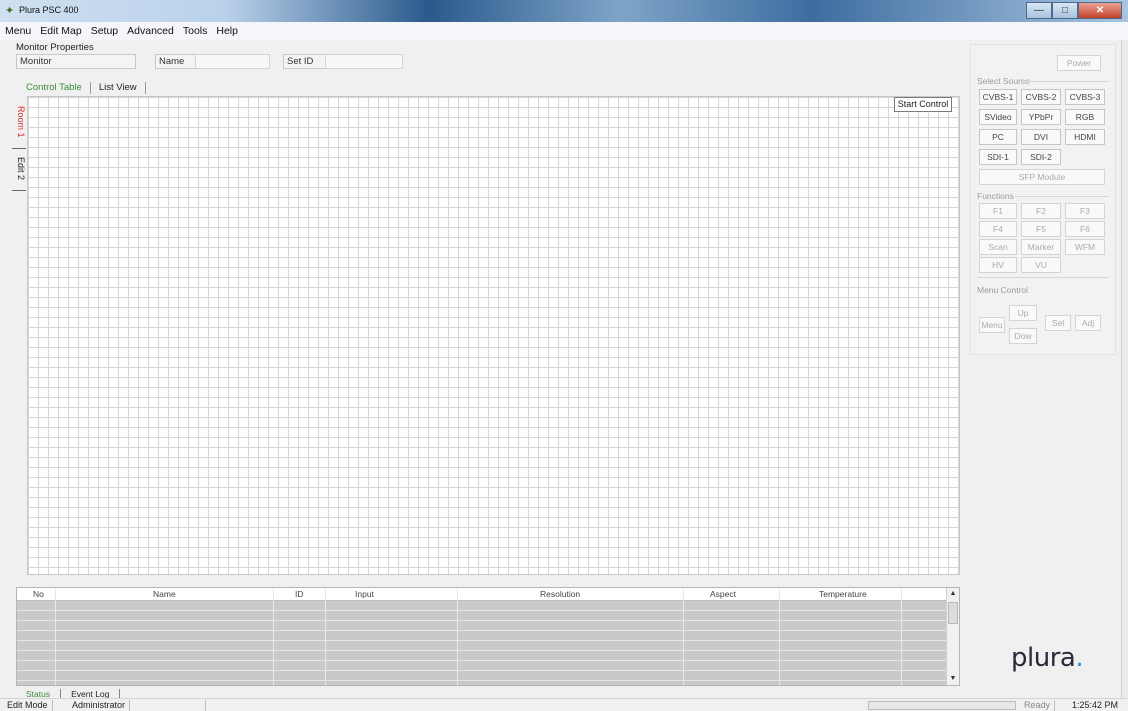 The height and width of the screenshot is (711, 1128). What do you see at coordinates (1085, 229) in the screenshot?
I see `function-f6-button: F6` at bounding box center [1085, 229].